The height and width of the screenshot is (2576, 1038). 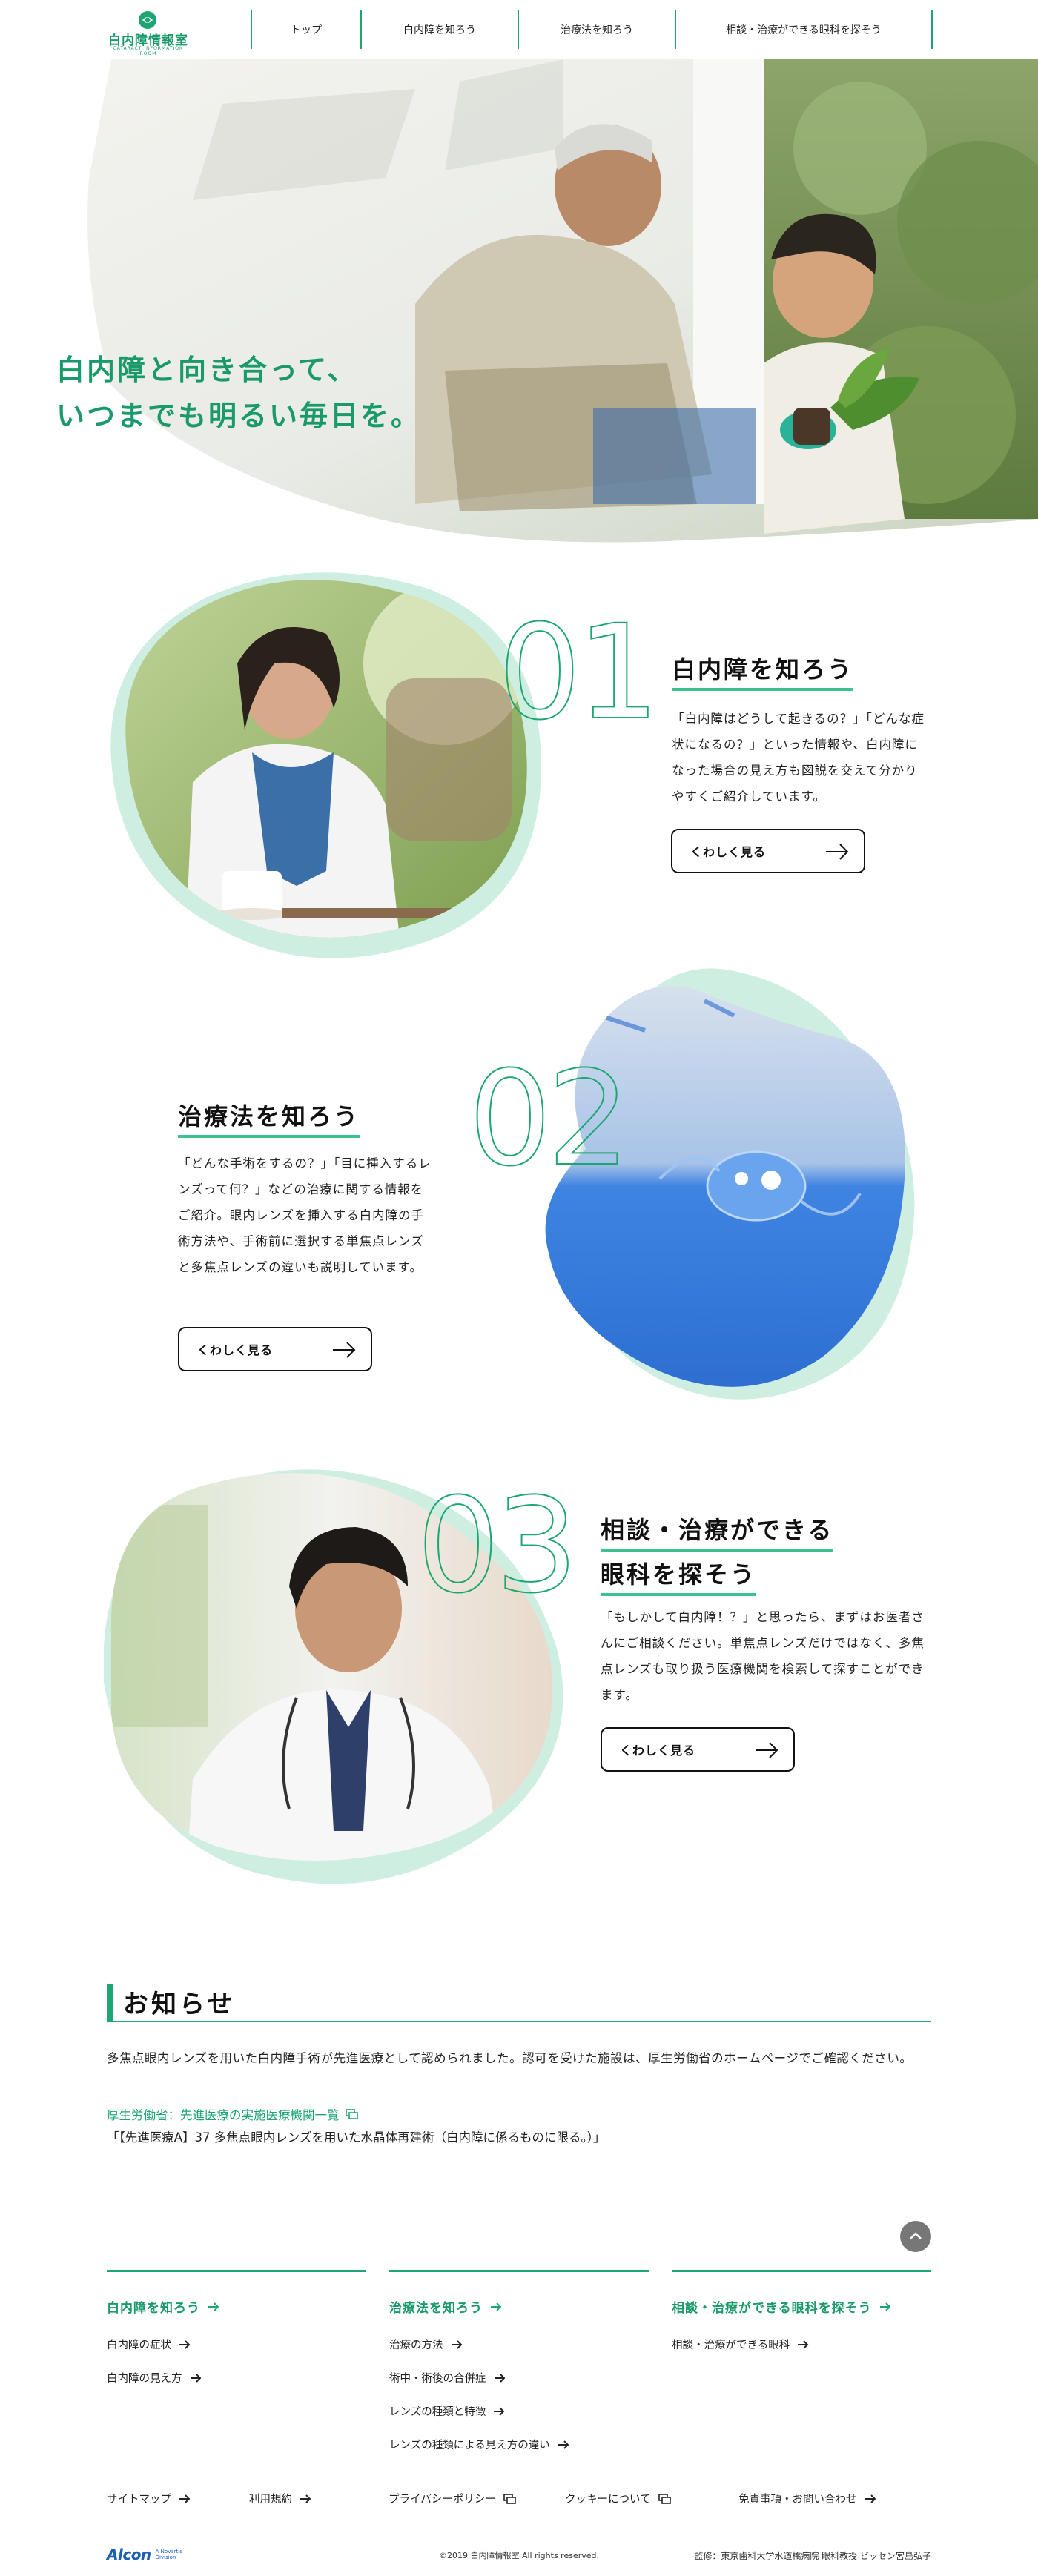 What do you see at coordinates (148, 32) in the screenshot?
I see `site-logo: 白内障情報室 CATARACT INFORMATION ROOM` at bounding box center [148, 32].